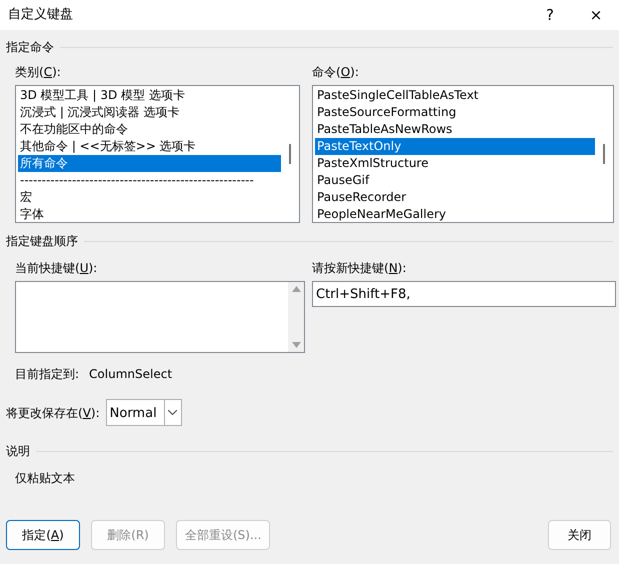  What do you see at coordinates (455, 214) in the screenshot?
I see `list-item: PeopleNearMeGallery` at bounding box center [455, 214].